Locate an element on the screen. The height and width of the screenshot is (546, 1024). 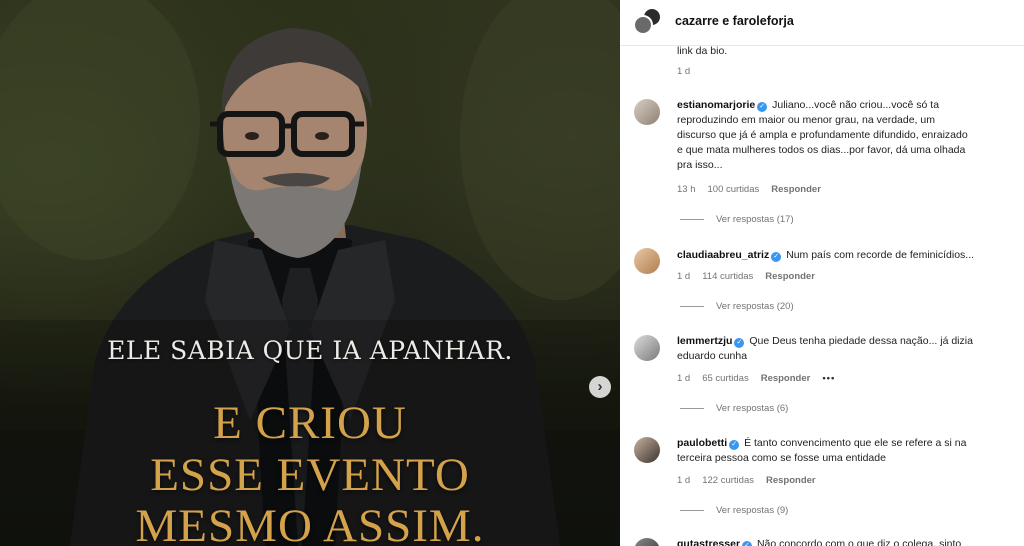
comment-likes: 114 curtidas is located at coordinates (727, 276).